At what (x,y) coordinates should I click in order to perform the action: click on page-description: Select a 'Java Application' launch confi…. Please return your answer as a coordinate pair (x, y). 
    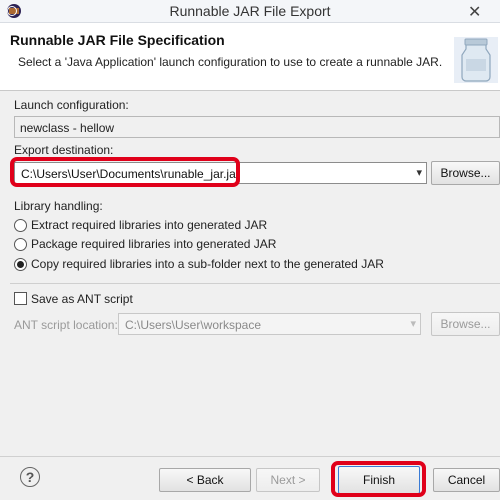
    Looking at the image, I should click on (230, 62).